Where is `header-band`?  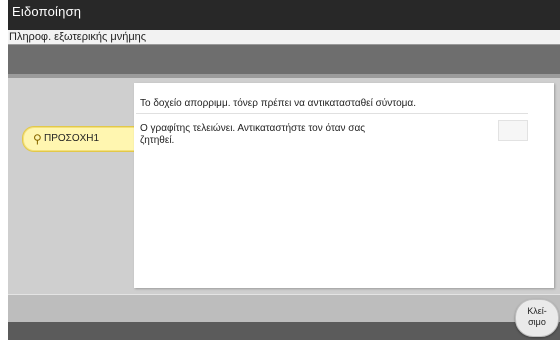
header-band is located at coordinates (284, 59).